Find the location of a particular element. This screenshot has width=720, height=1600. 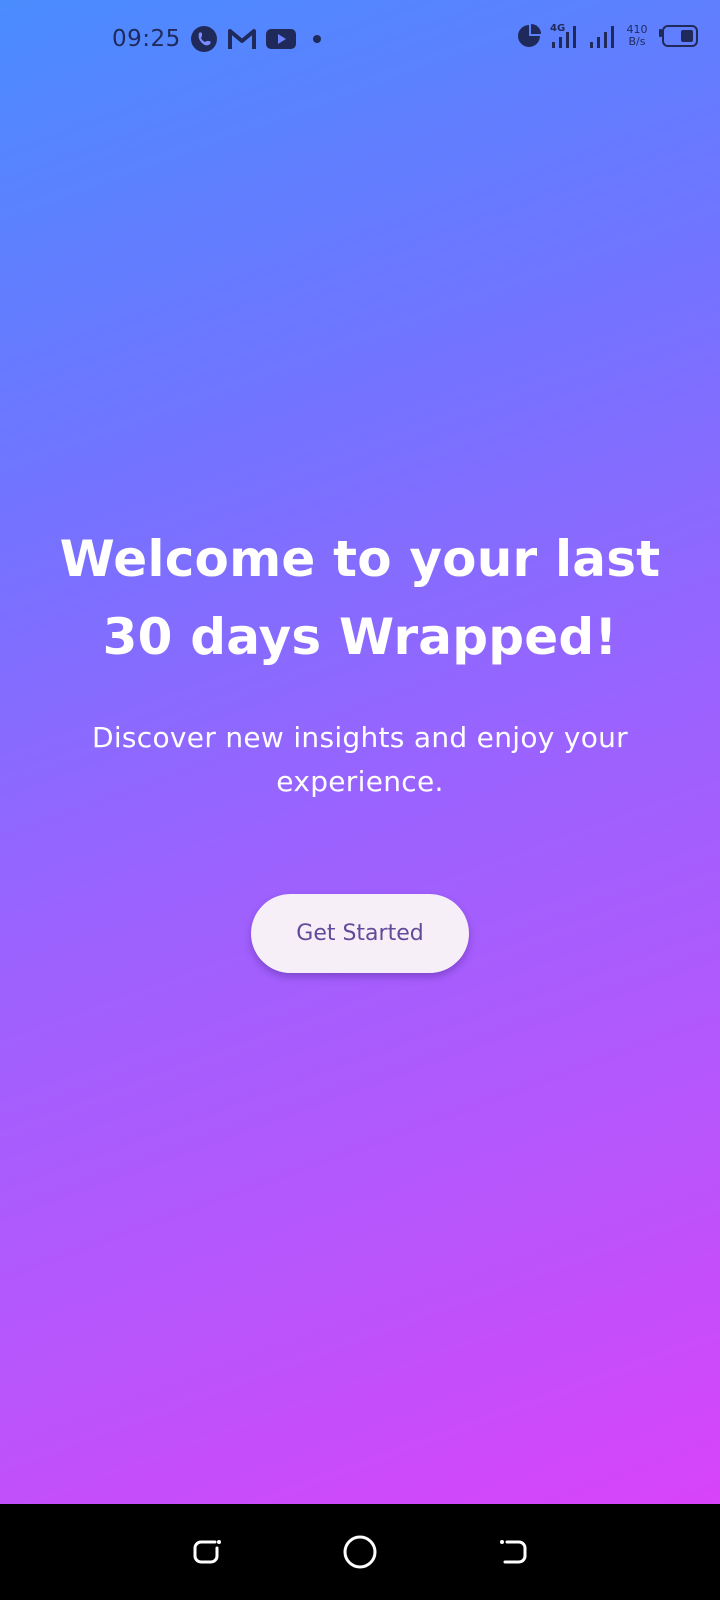

network-speed: 410 B/s is located at coordinates (637, 36).